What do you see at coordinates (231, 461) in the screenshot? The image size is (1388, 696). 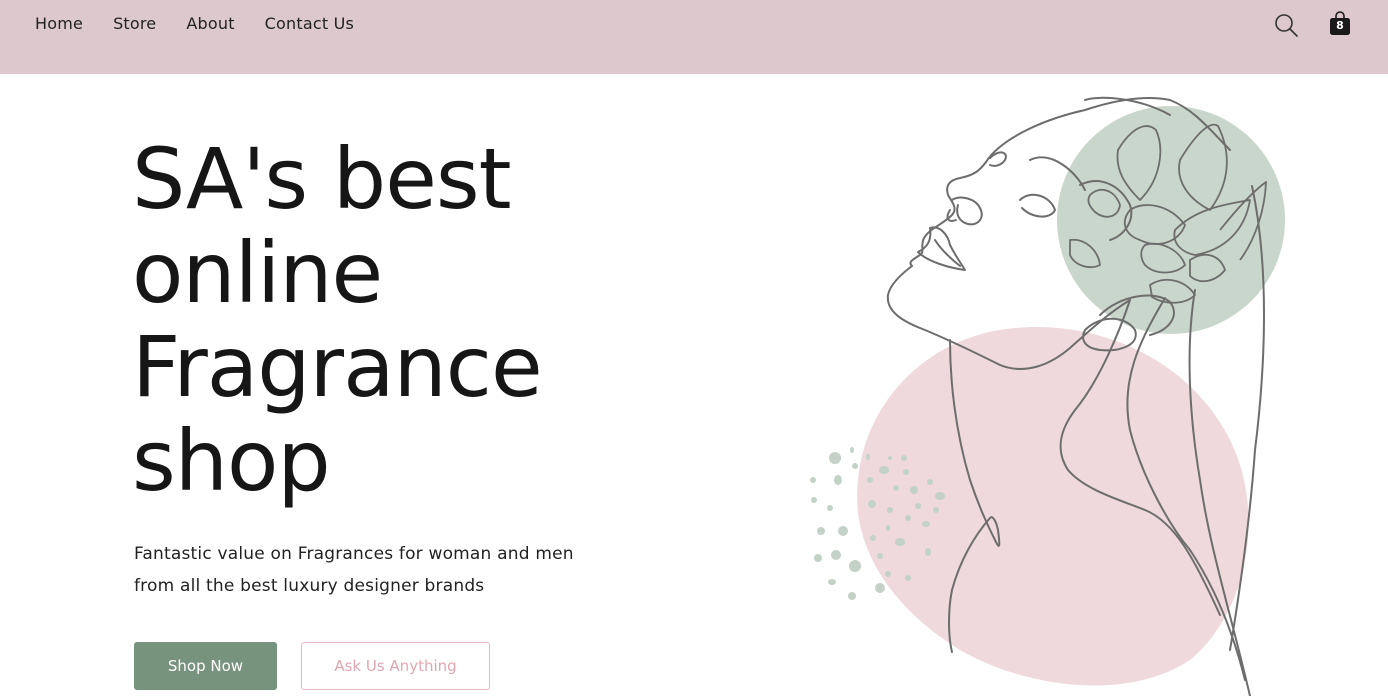 I see `hero-title-line: shop` at bounding box center [231, 461].